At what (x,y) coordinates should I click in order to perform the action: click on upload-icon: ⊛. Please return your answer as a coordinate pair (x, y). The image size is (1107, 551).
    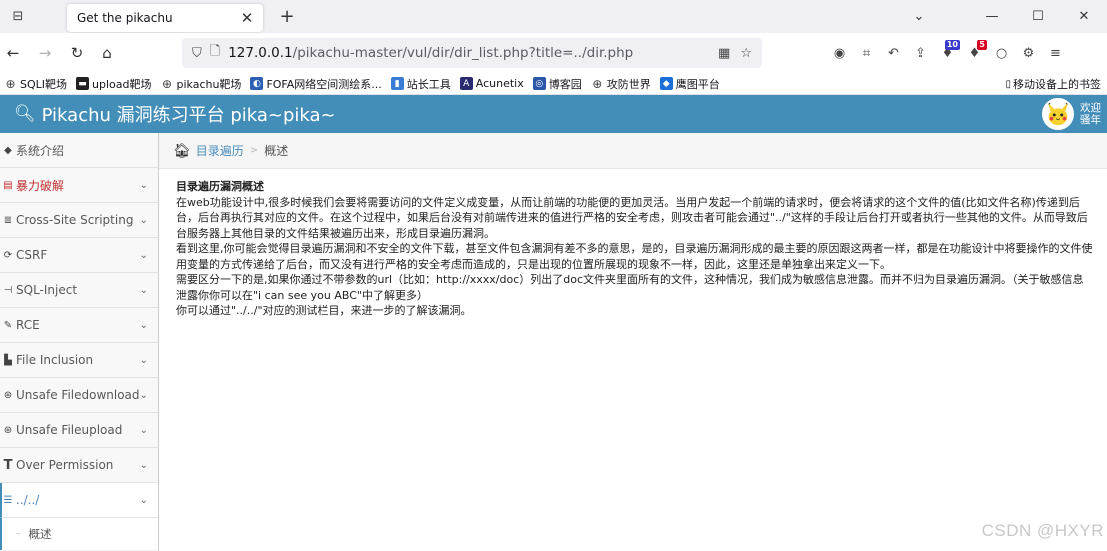
    Looking at the image, I should click on (8, 430).